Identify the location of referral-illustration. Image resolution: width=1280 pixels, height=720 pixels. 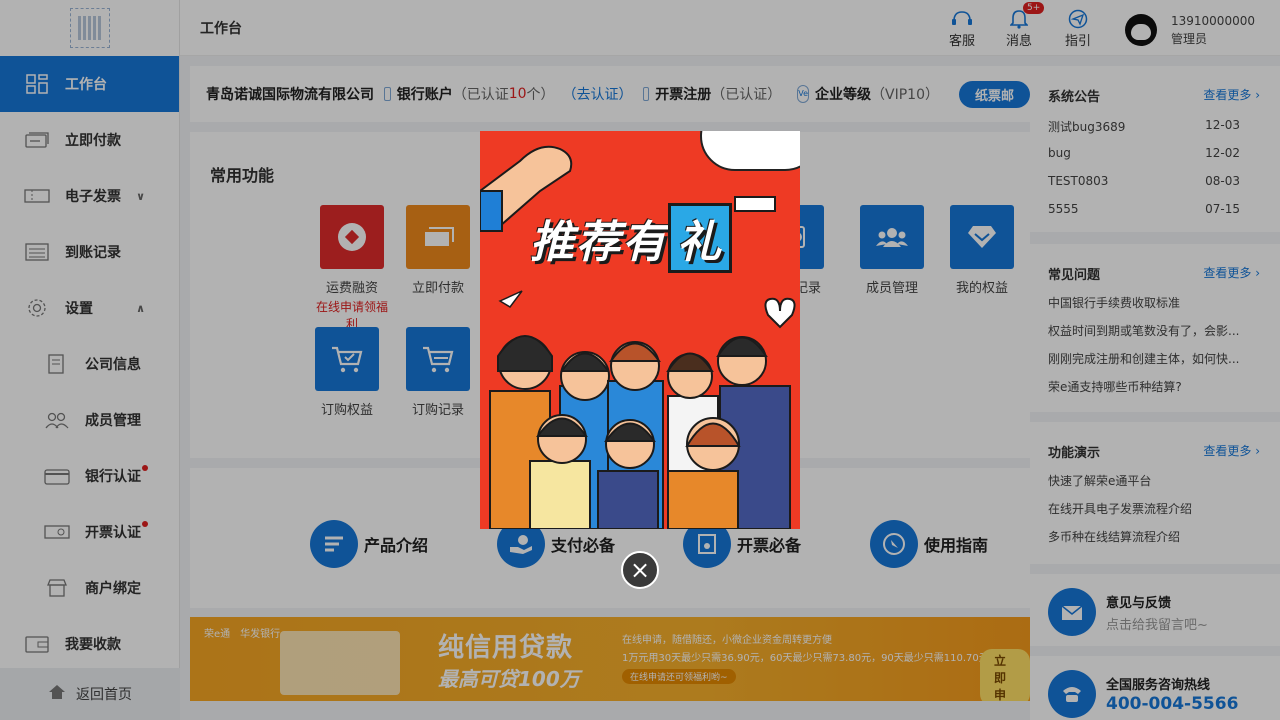
(638, 337).